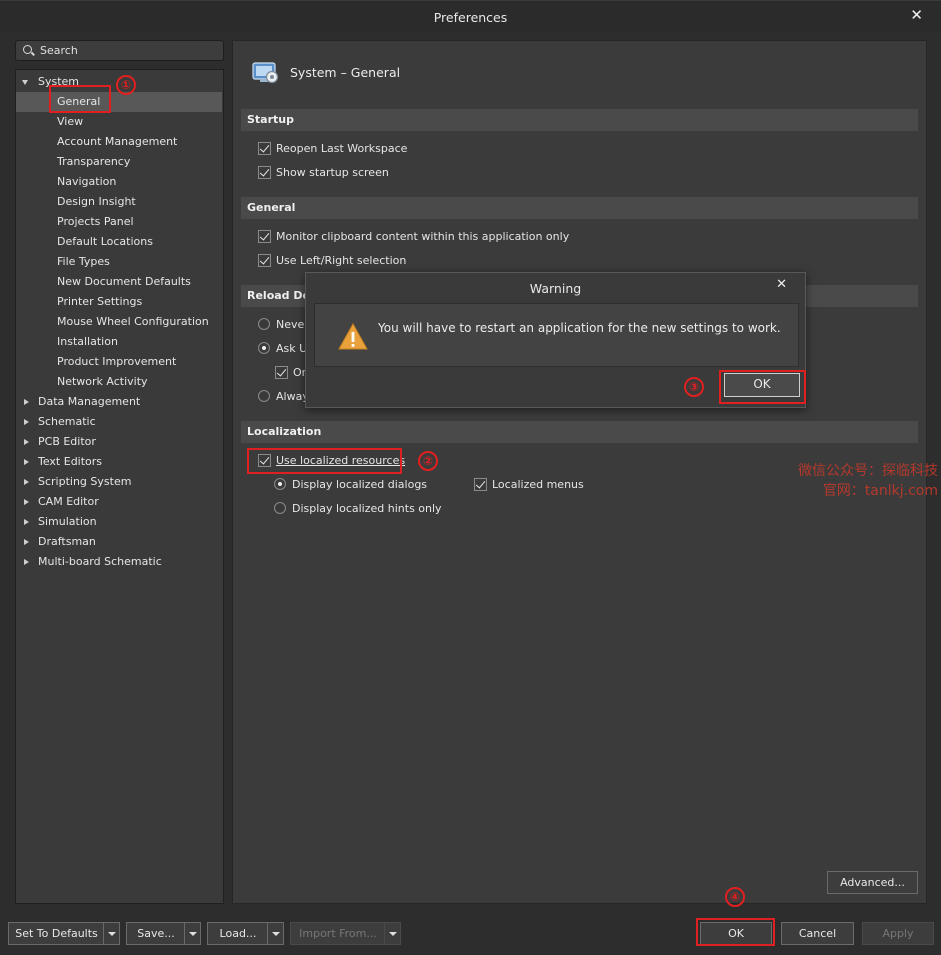 This screenshot has height=955, width=941. What do you see at coordinates (119, 402) in the screenshot?
I see `tree-item-data-management: Data Management` at bounding box center [119, 402].